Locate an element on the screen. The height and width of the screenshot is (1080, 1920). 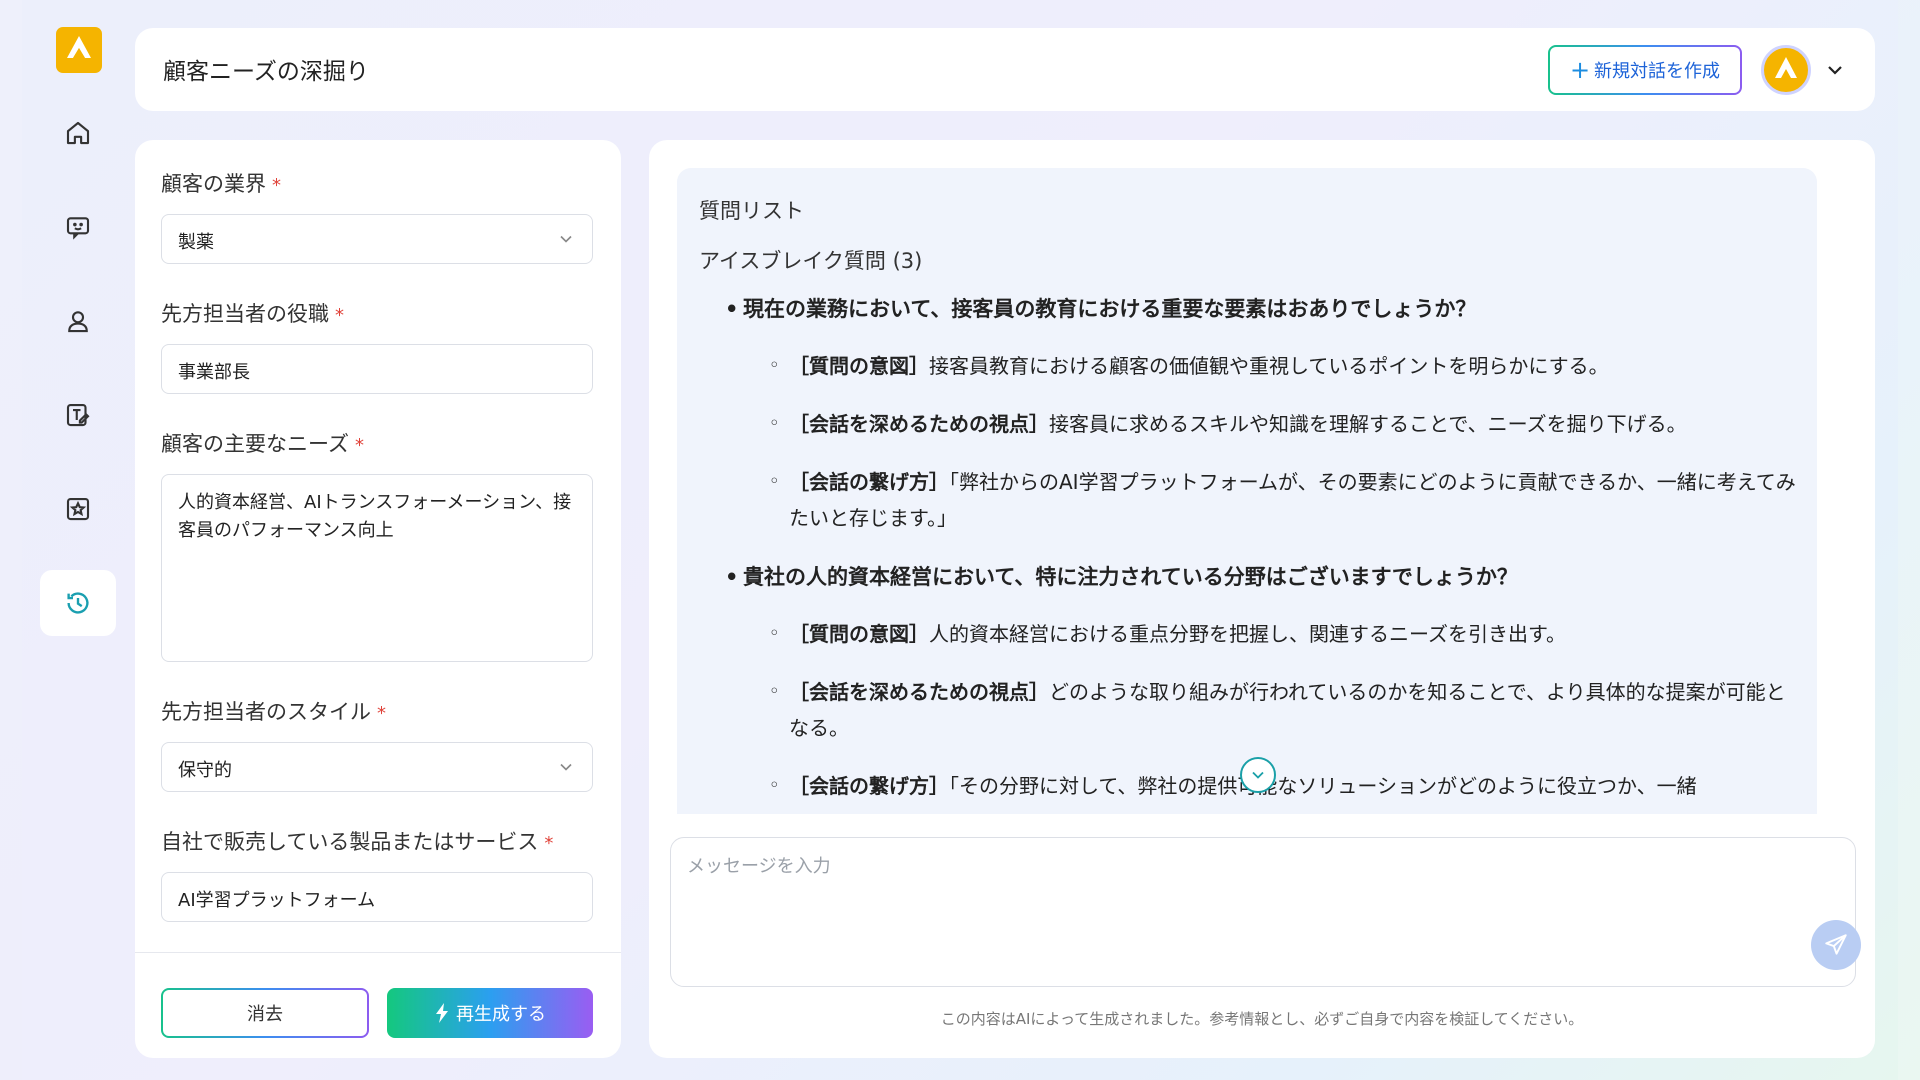
new-chat-label: 新規対話を作成 is located at coordinates (1657, 71).